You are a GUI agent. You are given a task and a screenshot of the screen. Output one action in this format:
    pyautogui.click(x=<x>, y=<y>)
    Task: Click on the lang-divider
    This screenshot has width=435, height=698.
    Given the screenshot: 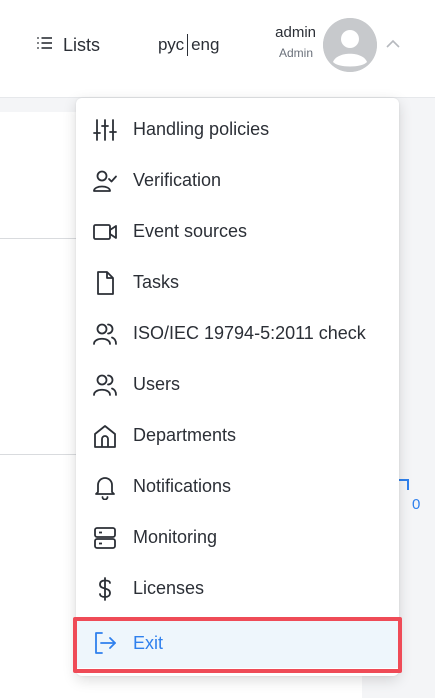 What is the action you would take?
    pyautogui.click(x=188, y=45)
    